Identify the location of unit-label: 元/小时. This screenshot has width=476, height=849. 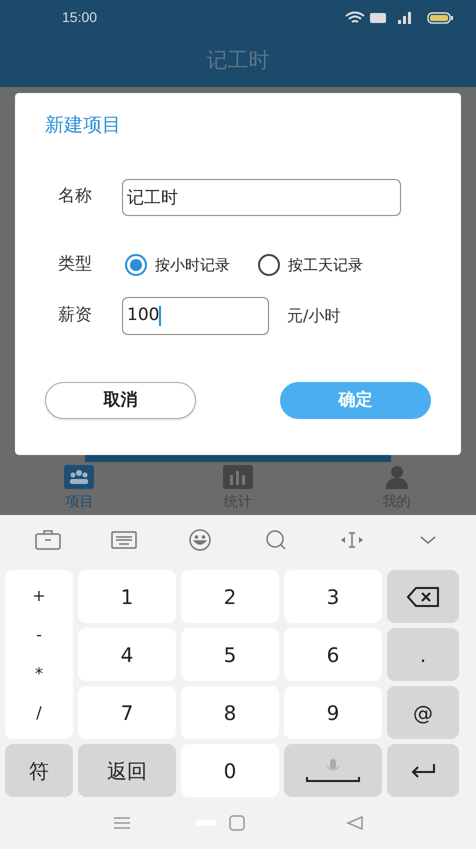
(313, 316).